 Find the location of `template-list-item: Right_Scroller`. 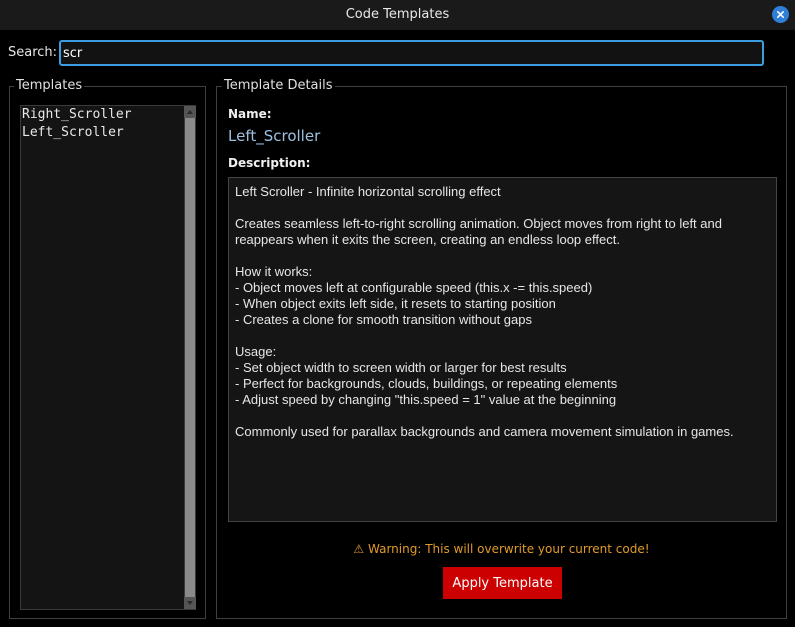

template-list-item: Right_Scroller is located at coordinates (77, 115).